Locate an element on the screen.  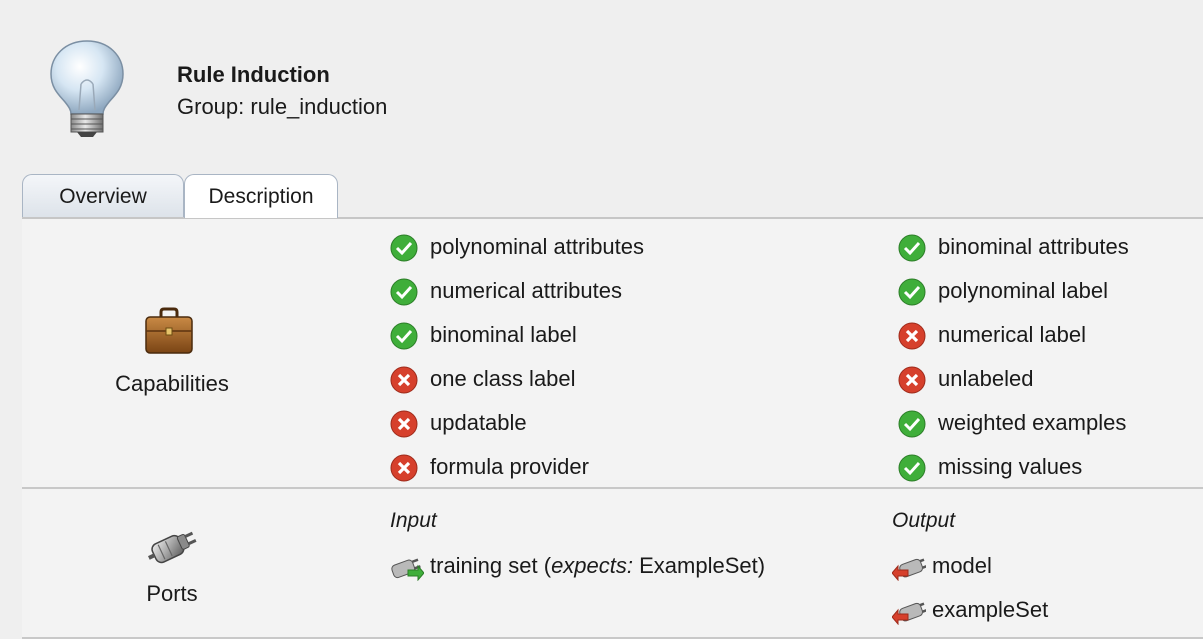
capability-text: binominal attributes is located at coordinates (1033, 246).